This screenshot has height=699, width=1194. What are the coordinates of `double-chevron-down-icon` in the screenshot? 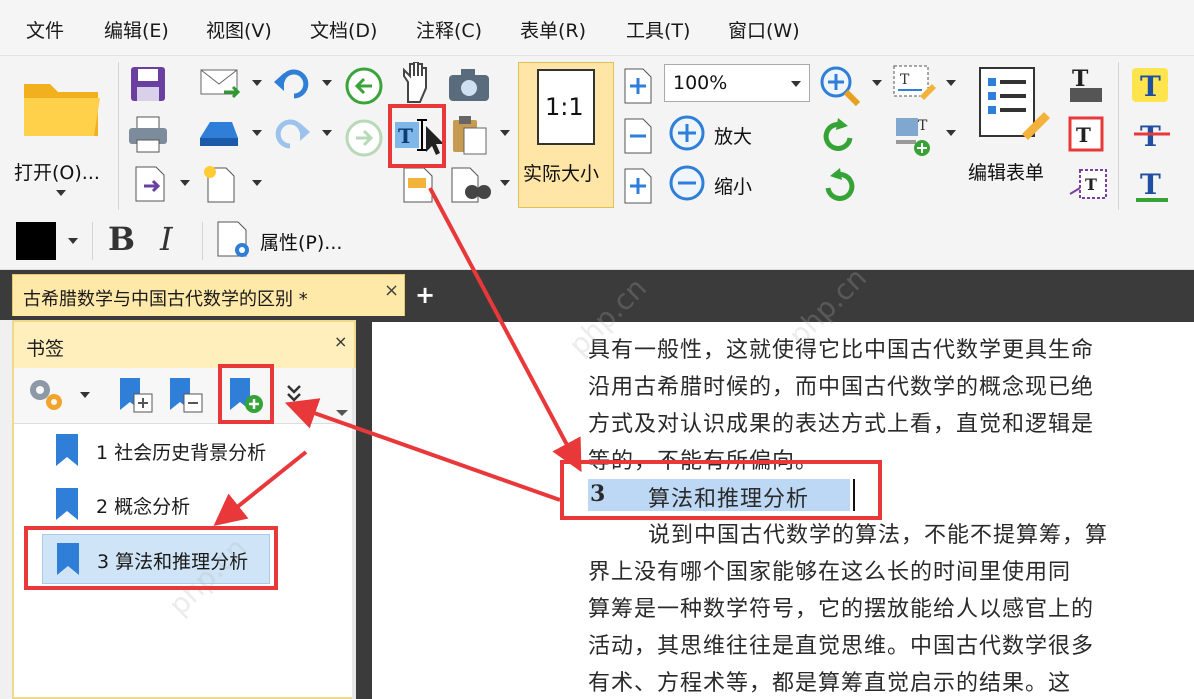 It's located at (294, 395).